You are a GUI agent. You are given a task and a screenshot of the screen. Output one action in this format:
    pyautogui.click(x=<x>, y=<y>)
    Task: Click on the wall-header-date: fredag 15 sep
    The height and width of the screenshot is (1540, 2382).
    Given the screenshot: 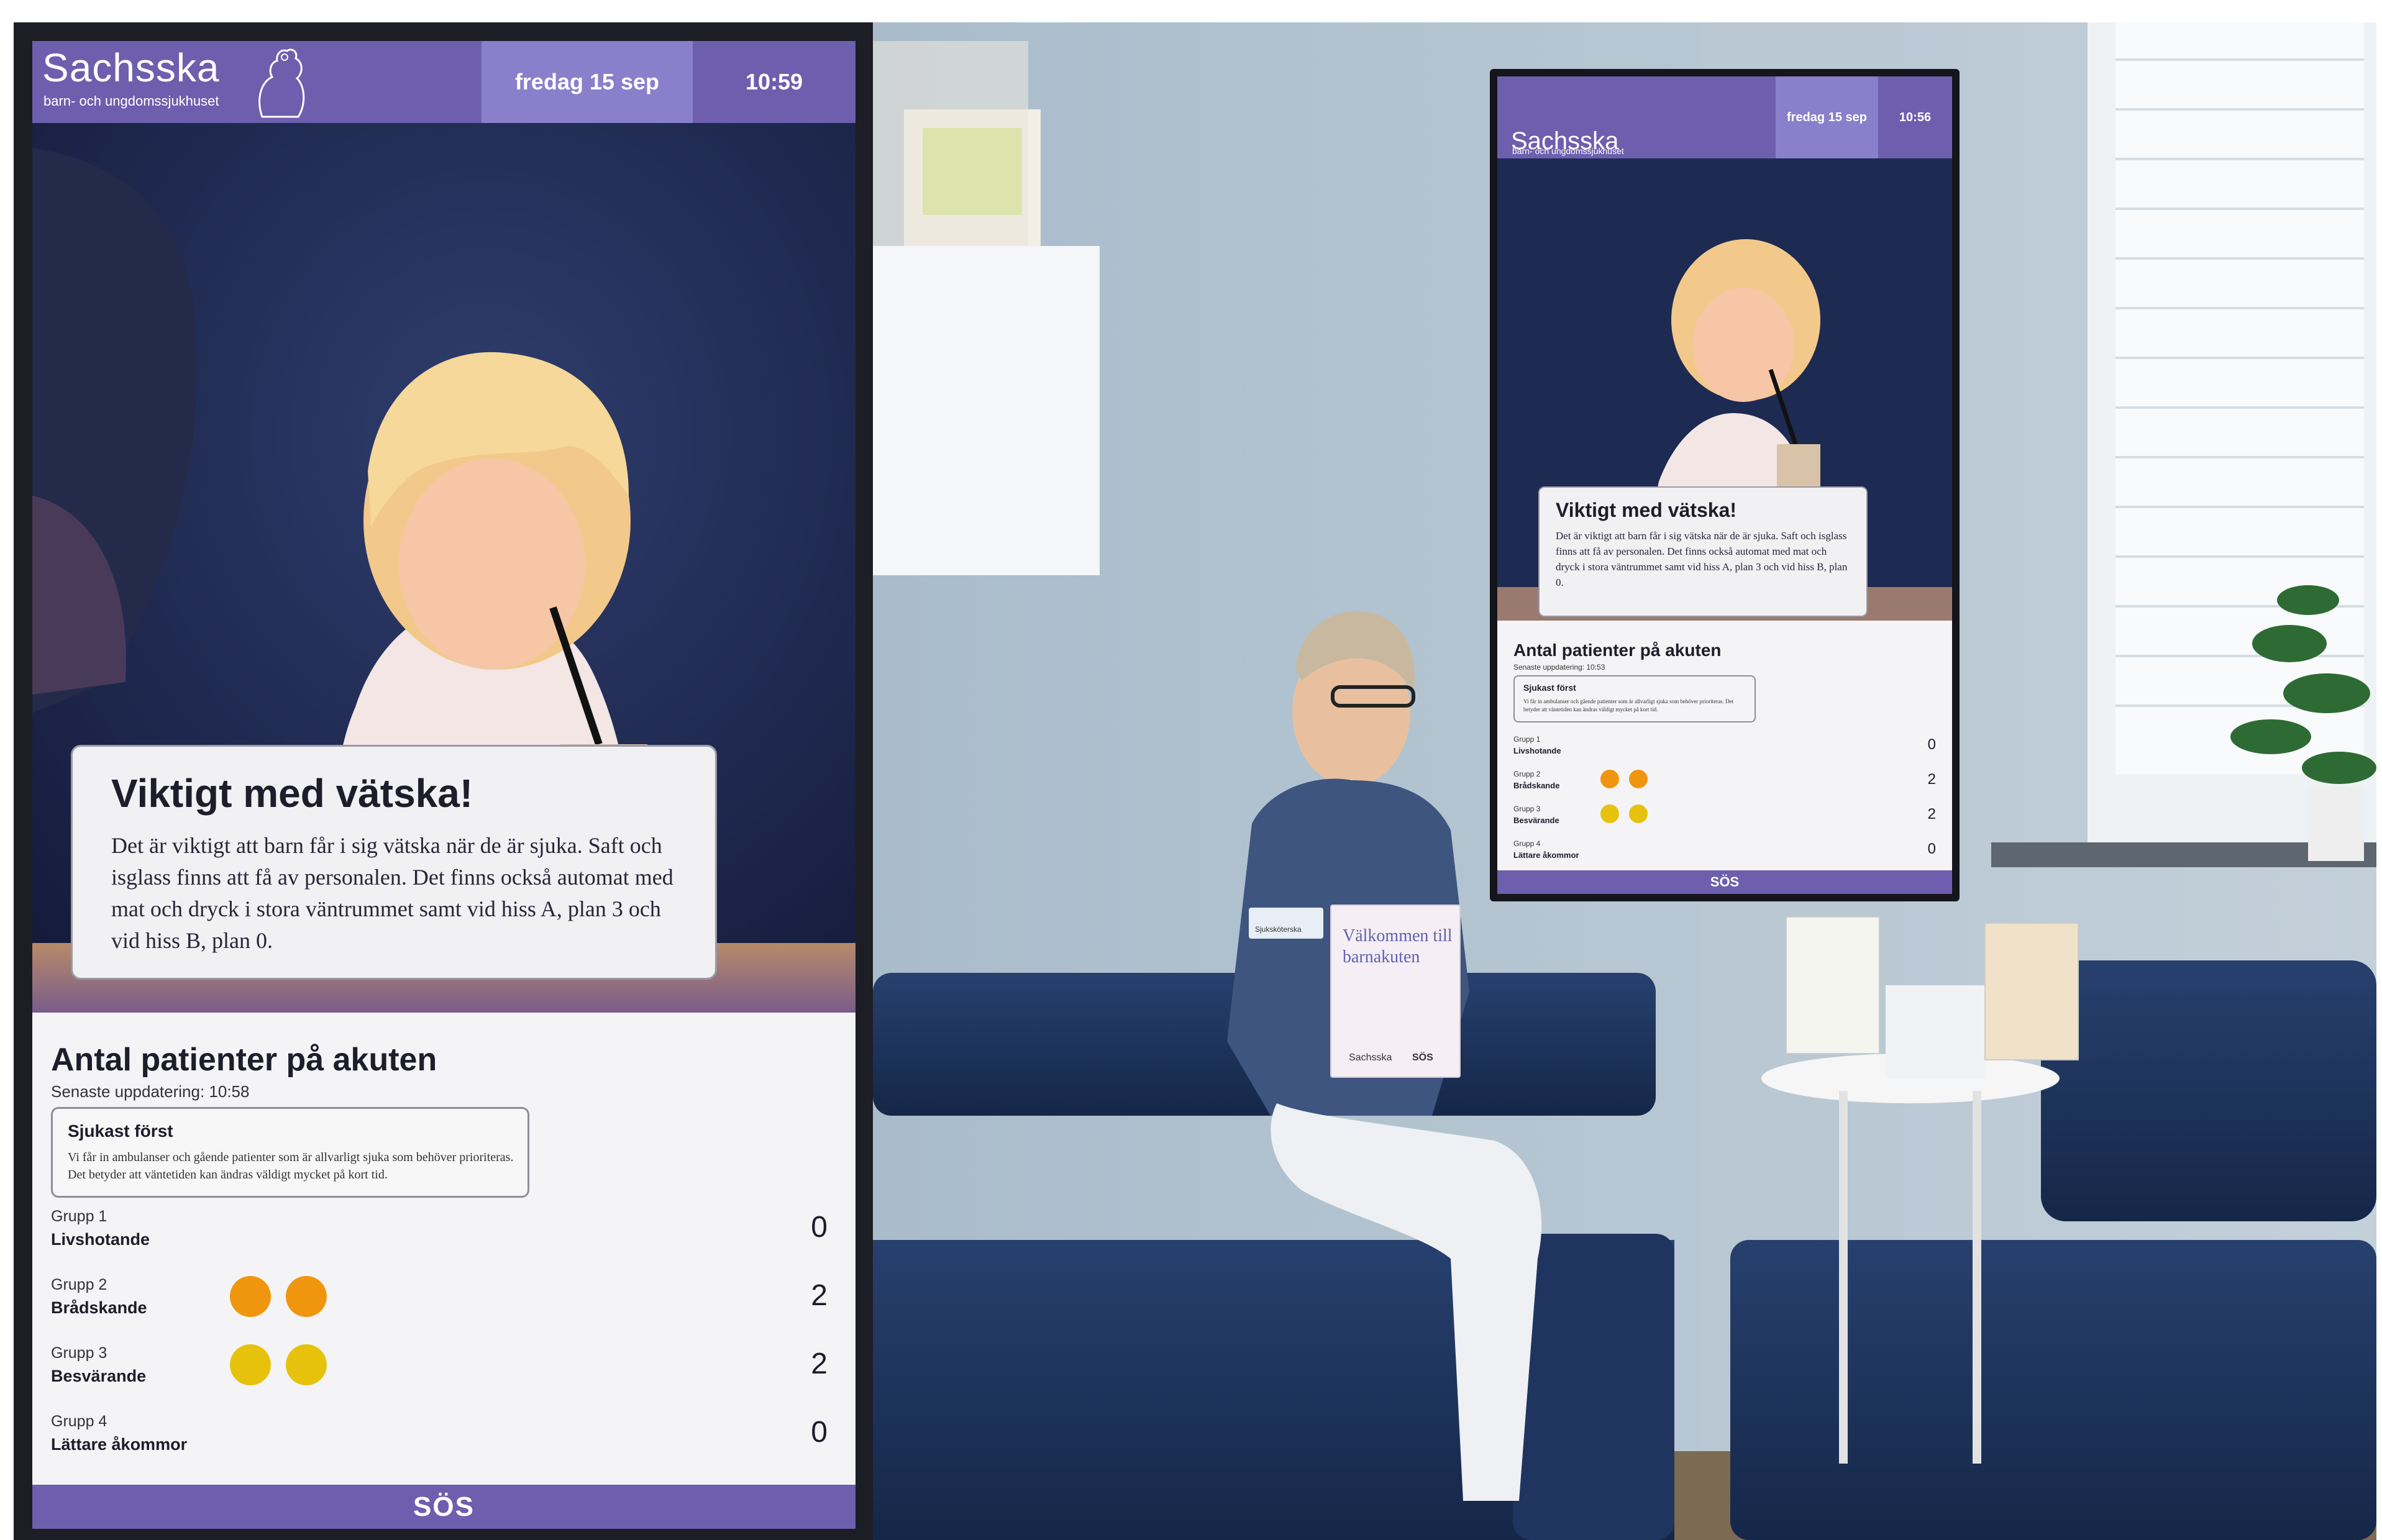 What is the action you would take?
    pyautogui.click(x=1827, y=117)
    